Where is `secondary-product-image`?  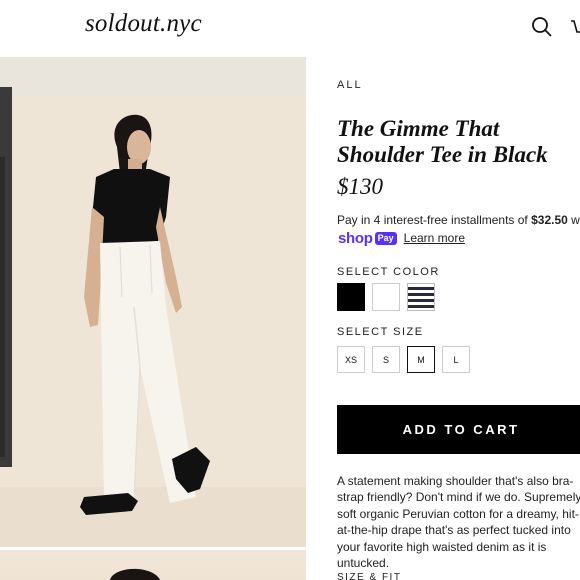 secondary-product-image is located at coordinates (153, 565).